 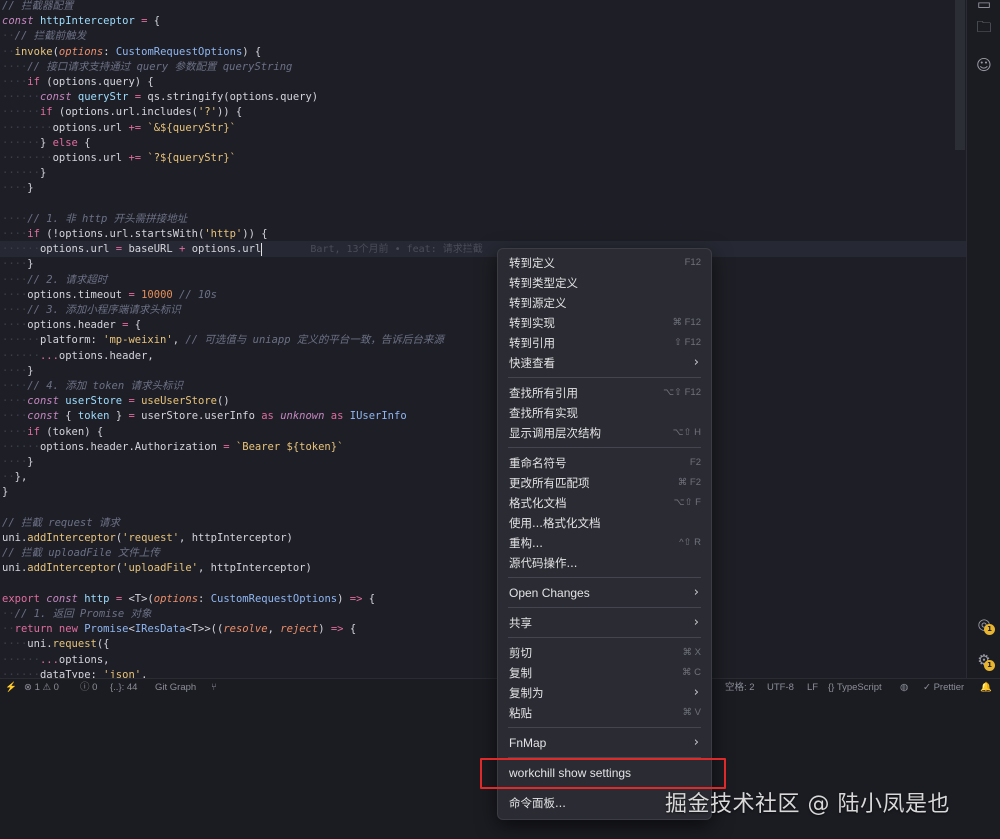 I want to click on context-menu-item: 共享 ›, so click(x=604, y=623).